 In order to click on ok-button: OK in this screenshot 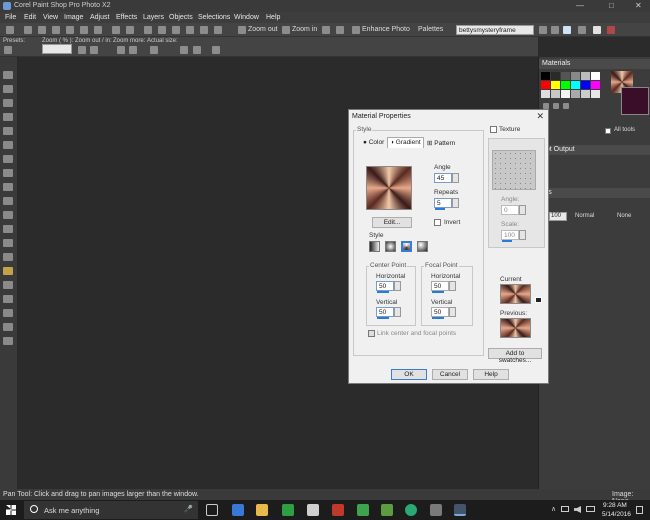, I will do `click(409, 374)`.